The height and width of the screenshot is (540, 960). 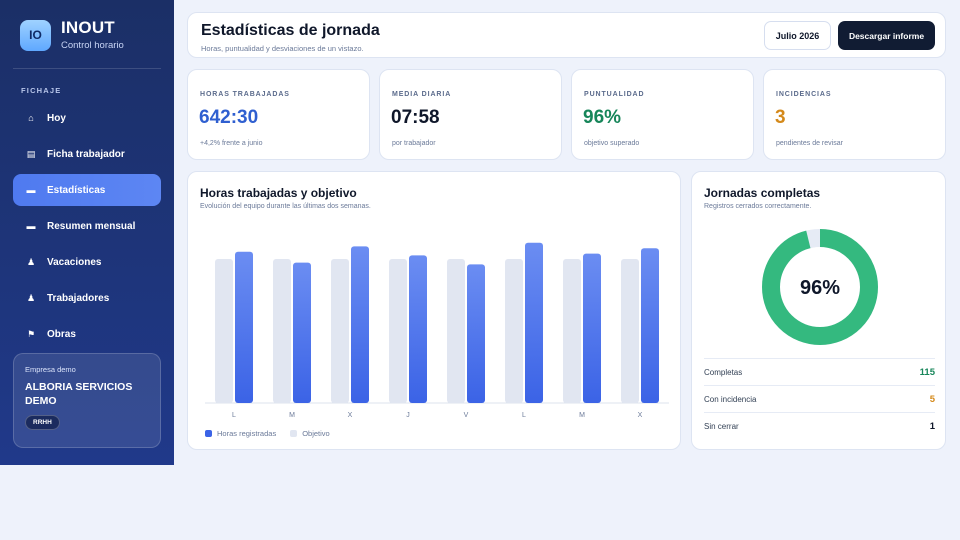 I want to click on kpi-note: por trabajador, so click(x=414, y=143).